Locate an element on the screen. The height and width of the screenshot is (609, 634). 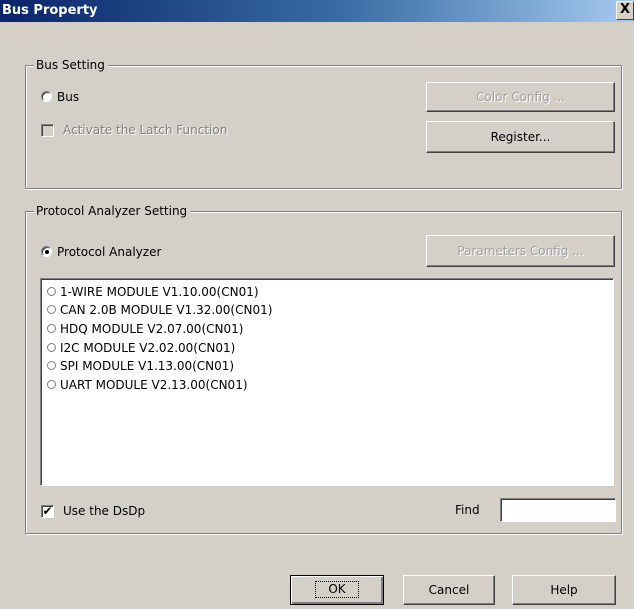
list-item: CAN 2.0B MODULE V1.32.00(CN01) is located at coordinates (317, 310).